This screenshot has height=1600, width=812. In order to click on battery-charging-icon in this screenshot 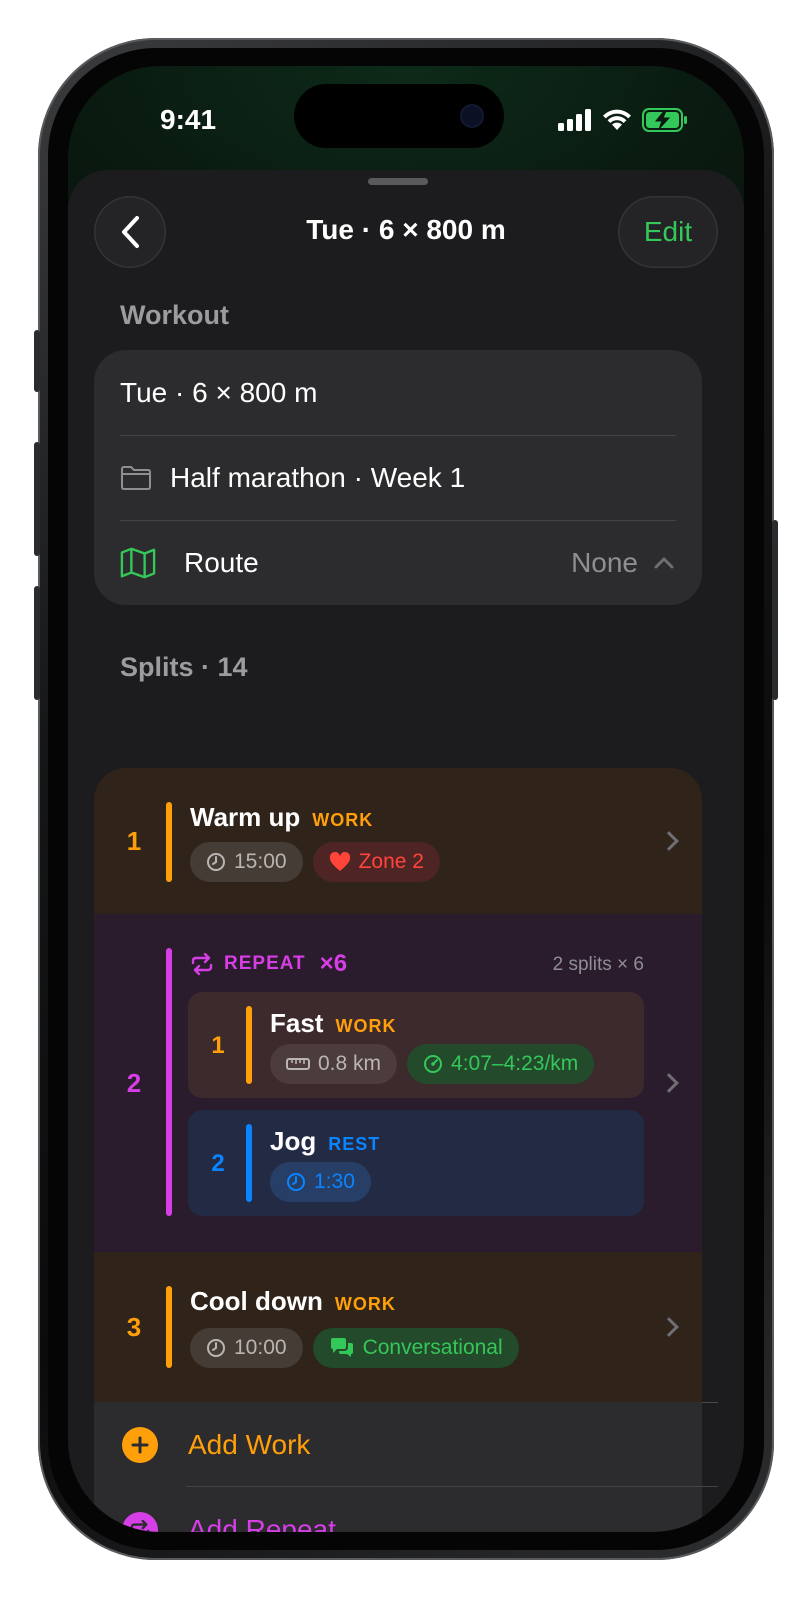, I will do `click(664, 120)`.